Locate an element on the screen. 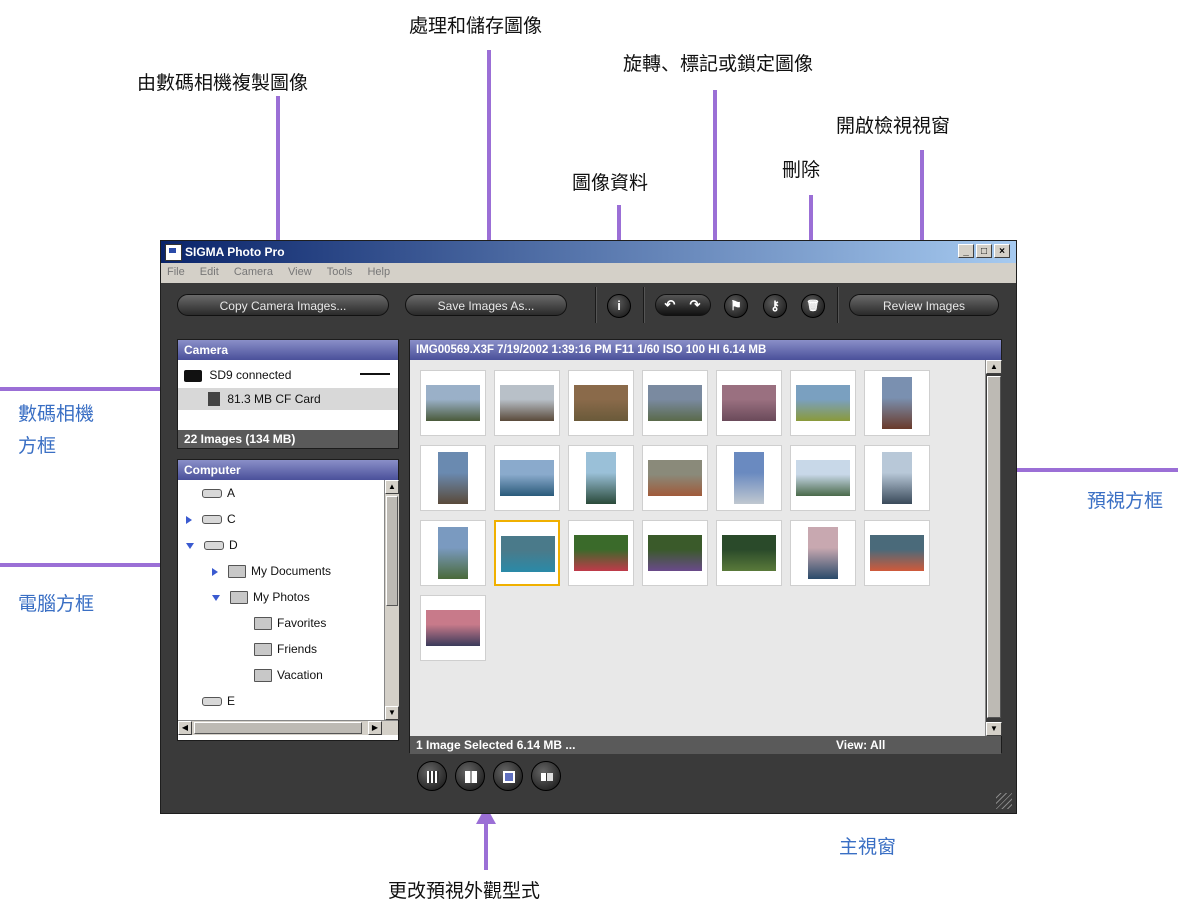 The width and height of the screenshot is (1195, 914). menu-tools: Tools is located at coordinates (340, 272).